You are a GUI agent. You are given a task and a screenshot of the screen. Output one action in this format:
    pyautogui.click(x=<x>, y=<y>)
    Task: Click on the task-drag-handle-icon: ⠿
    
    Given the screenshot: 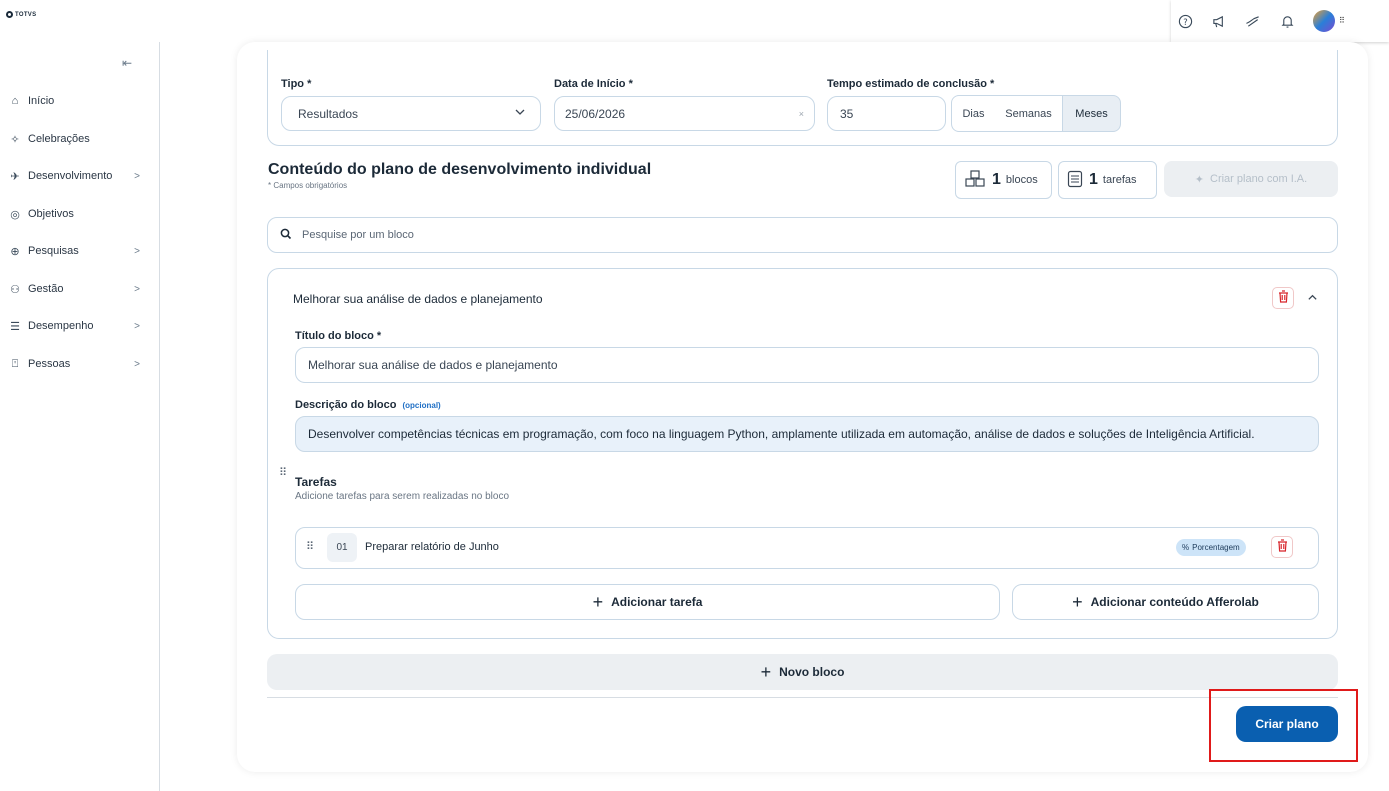 What is the action you would take?
    pyautogui.click(x=310, y=546)
    